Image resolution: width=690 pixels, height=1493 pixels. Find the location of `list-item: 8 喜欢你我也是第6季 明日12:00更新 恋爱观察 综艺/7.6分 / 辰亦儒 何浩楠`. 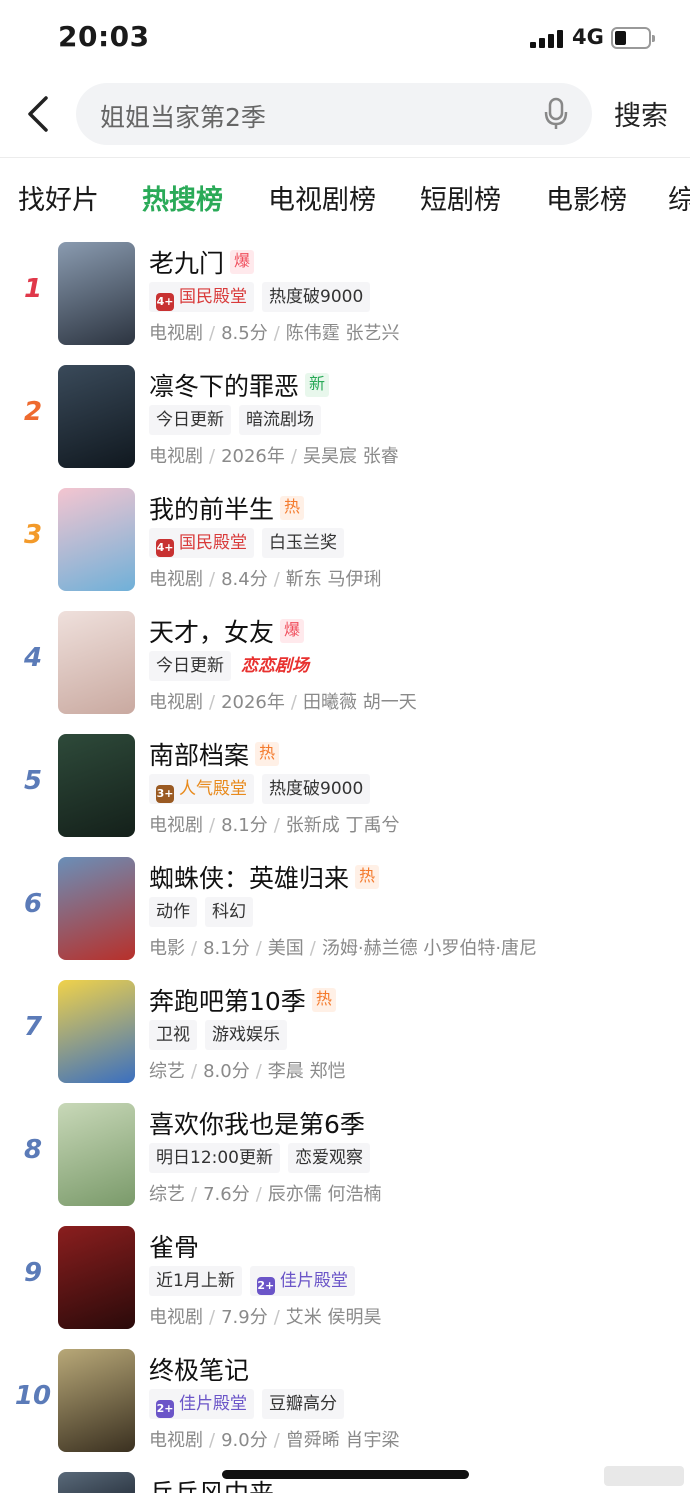

list-item: 8 喜欢你我也是第6季 明日12:00更新 恋爱观察 综艺/7.6分 / 辰亦儒 何浩楠 is located at coordinates (345, 1162).